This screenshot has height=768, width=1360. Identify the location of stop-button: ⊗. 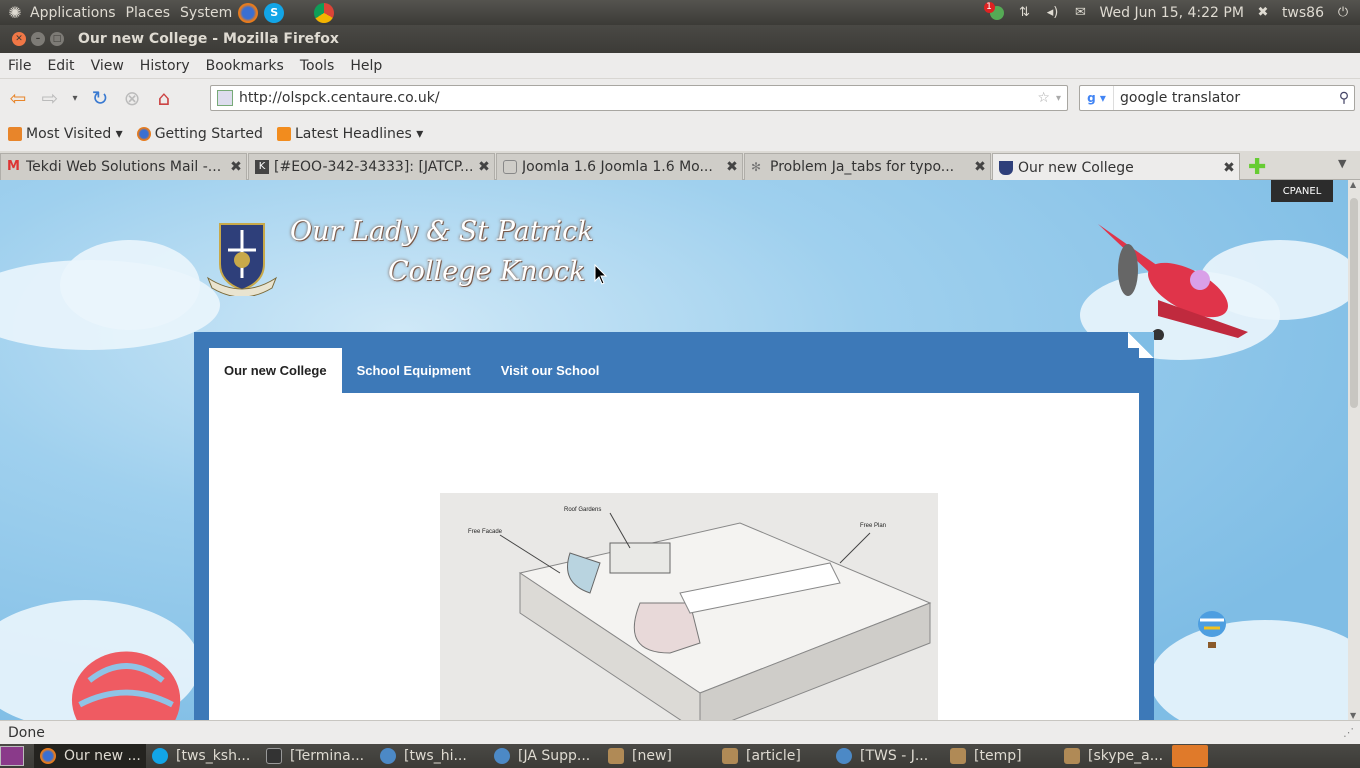
(132, 98).